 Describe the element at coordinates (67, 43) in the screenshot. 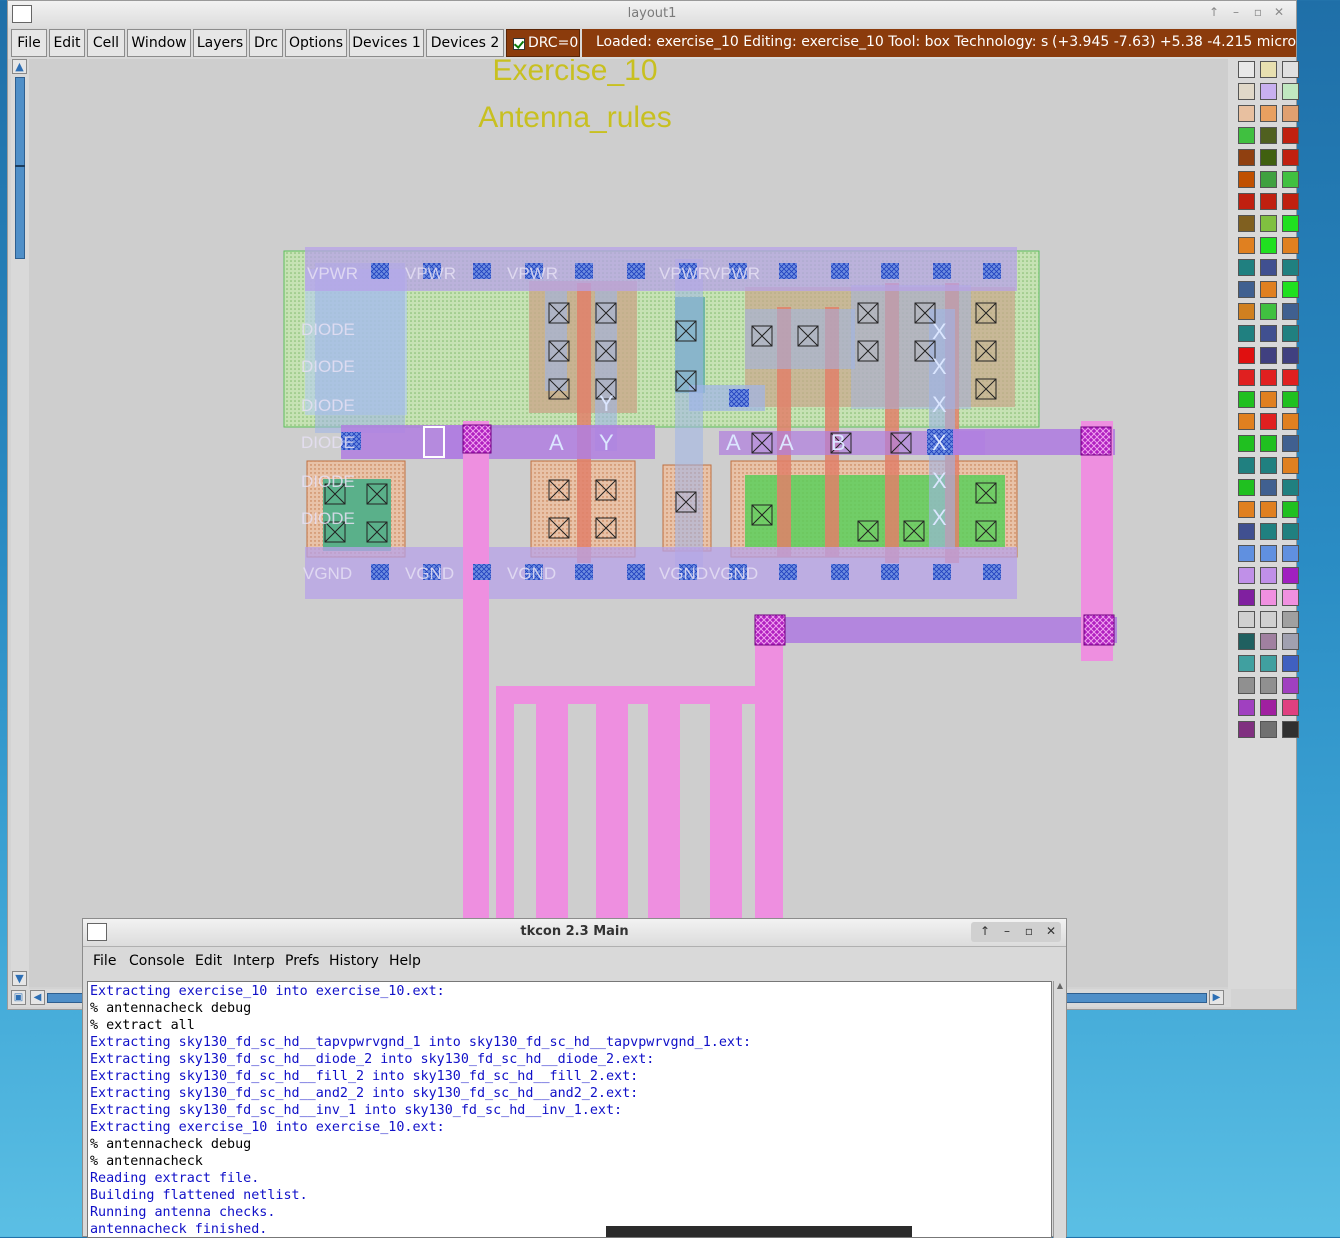

I see `menu-edit: Edit` at that location.